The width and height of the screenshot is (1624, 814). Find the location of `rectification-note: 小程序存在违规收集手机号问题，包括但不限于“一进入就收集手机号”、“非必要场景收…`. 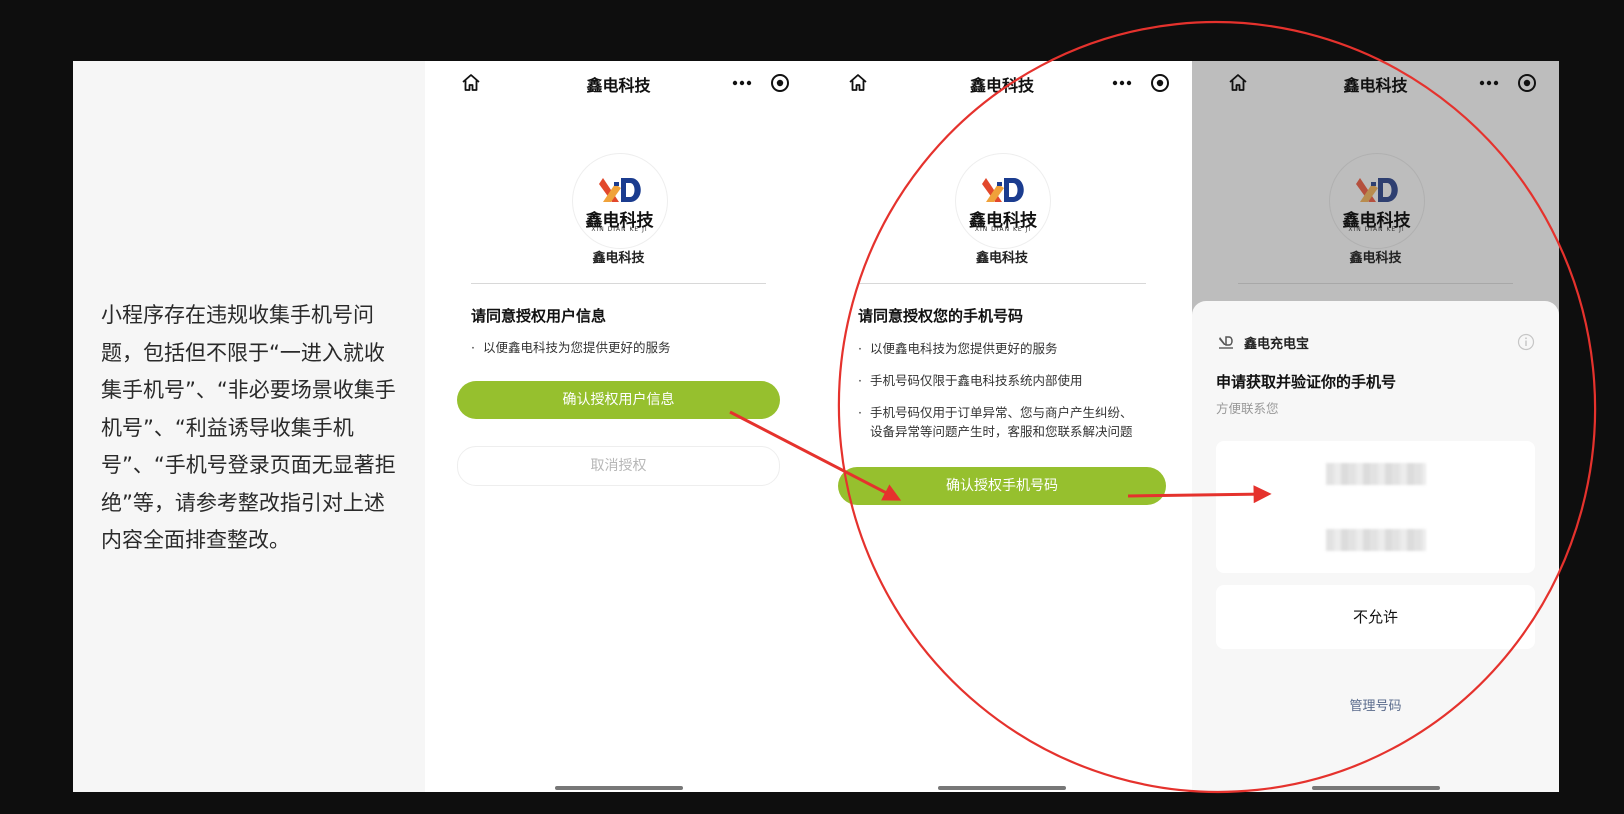

rectification-note: 小程序存在违规收集手机号问题，包括但不限于“一进入就收集手机号”、“非必要场景收… is located at coordinates (248, 427).